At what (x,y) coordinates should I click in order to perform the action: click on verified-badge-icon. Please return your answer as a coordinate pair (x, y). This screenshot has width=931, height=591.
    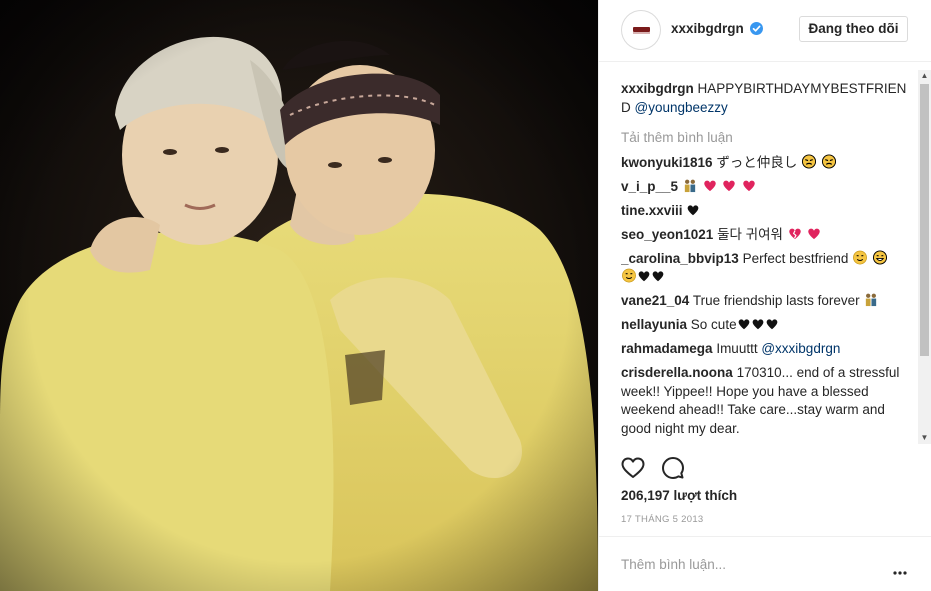
    Looking at the image, I should click on (756, 28).